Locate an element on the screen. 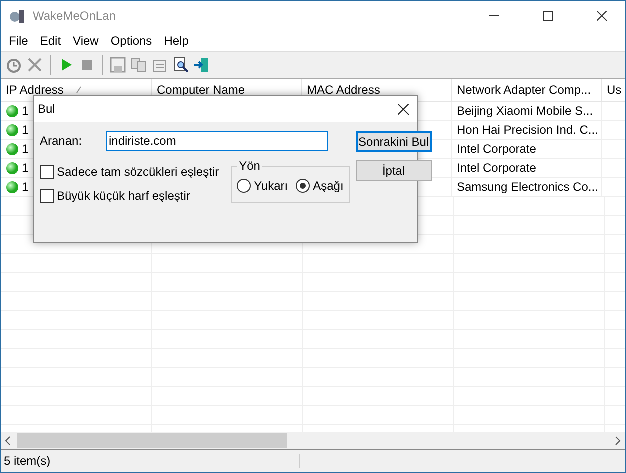 Image resolution: width=626 pixels, height=473 pixels. cancel-button: İptal is located at coordinates (394, 170).